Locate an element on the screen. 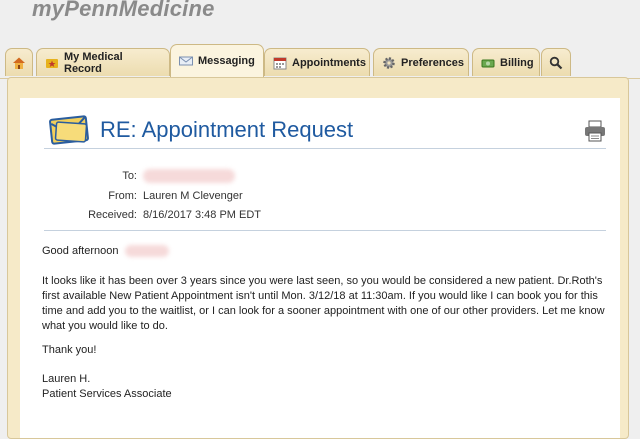 The width and height of the screenshot is (640, 439). tab-label: Messaging is located at coordinates (226, 61).